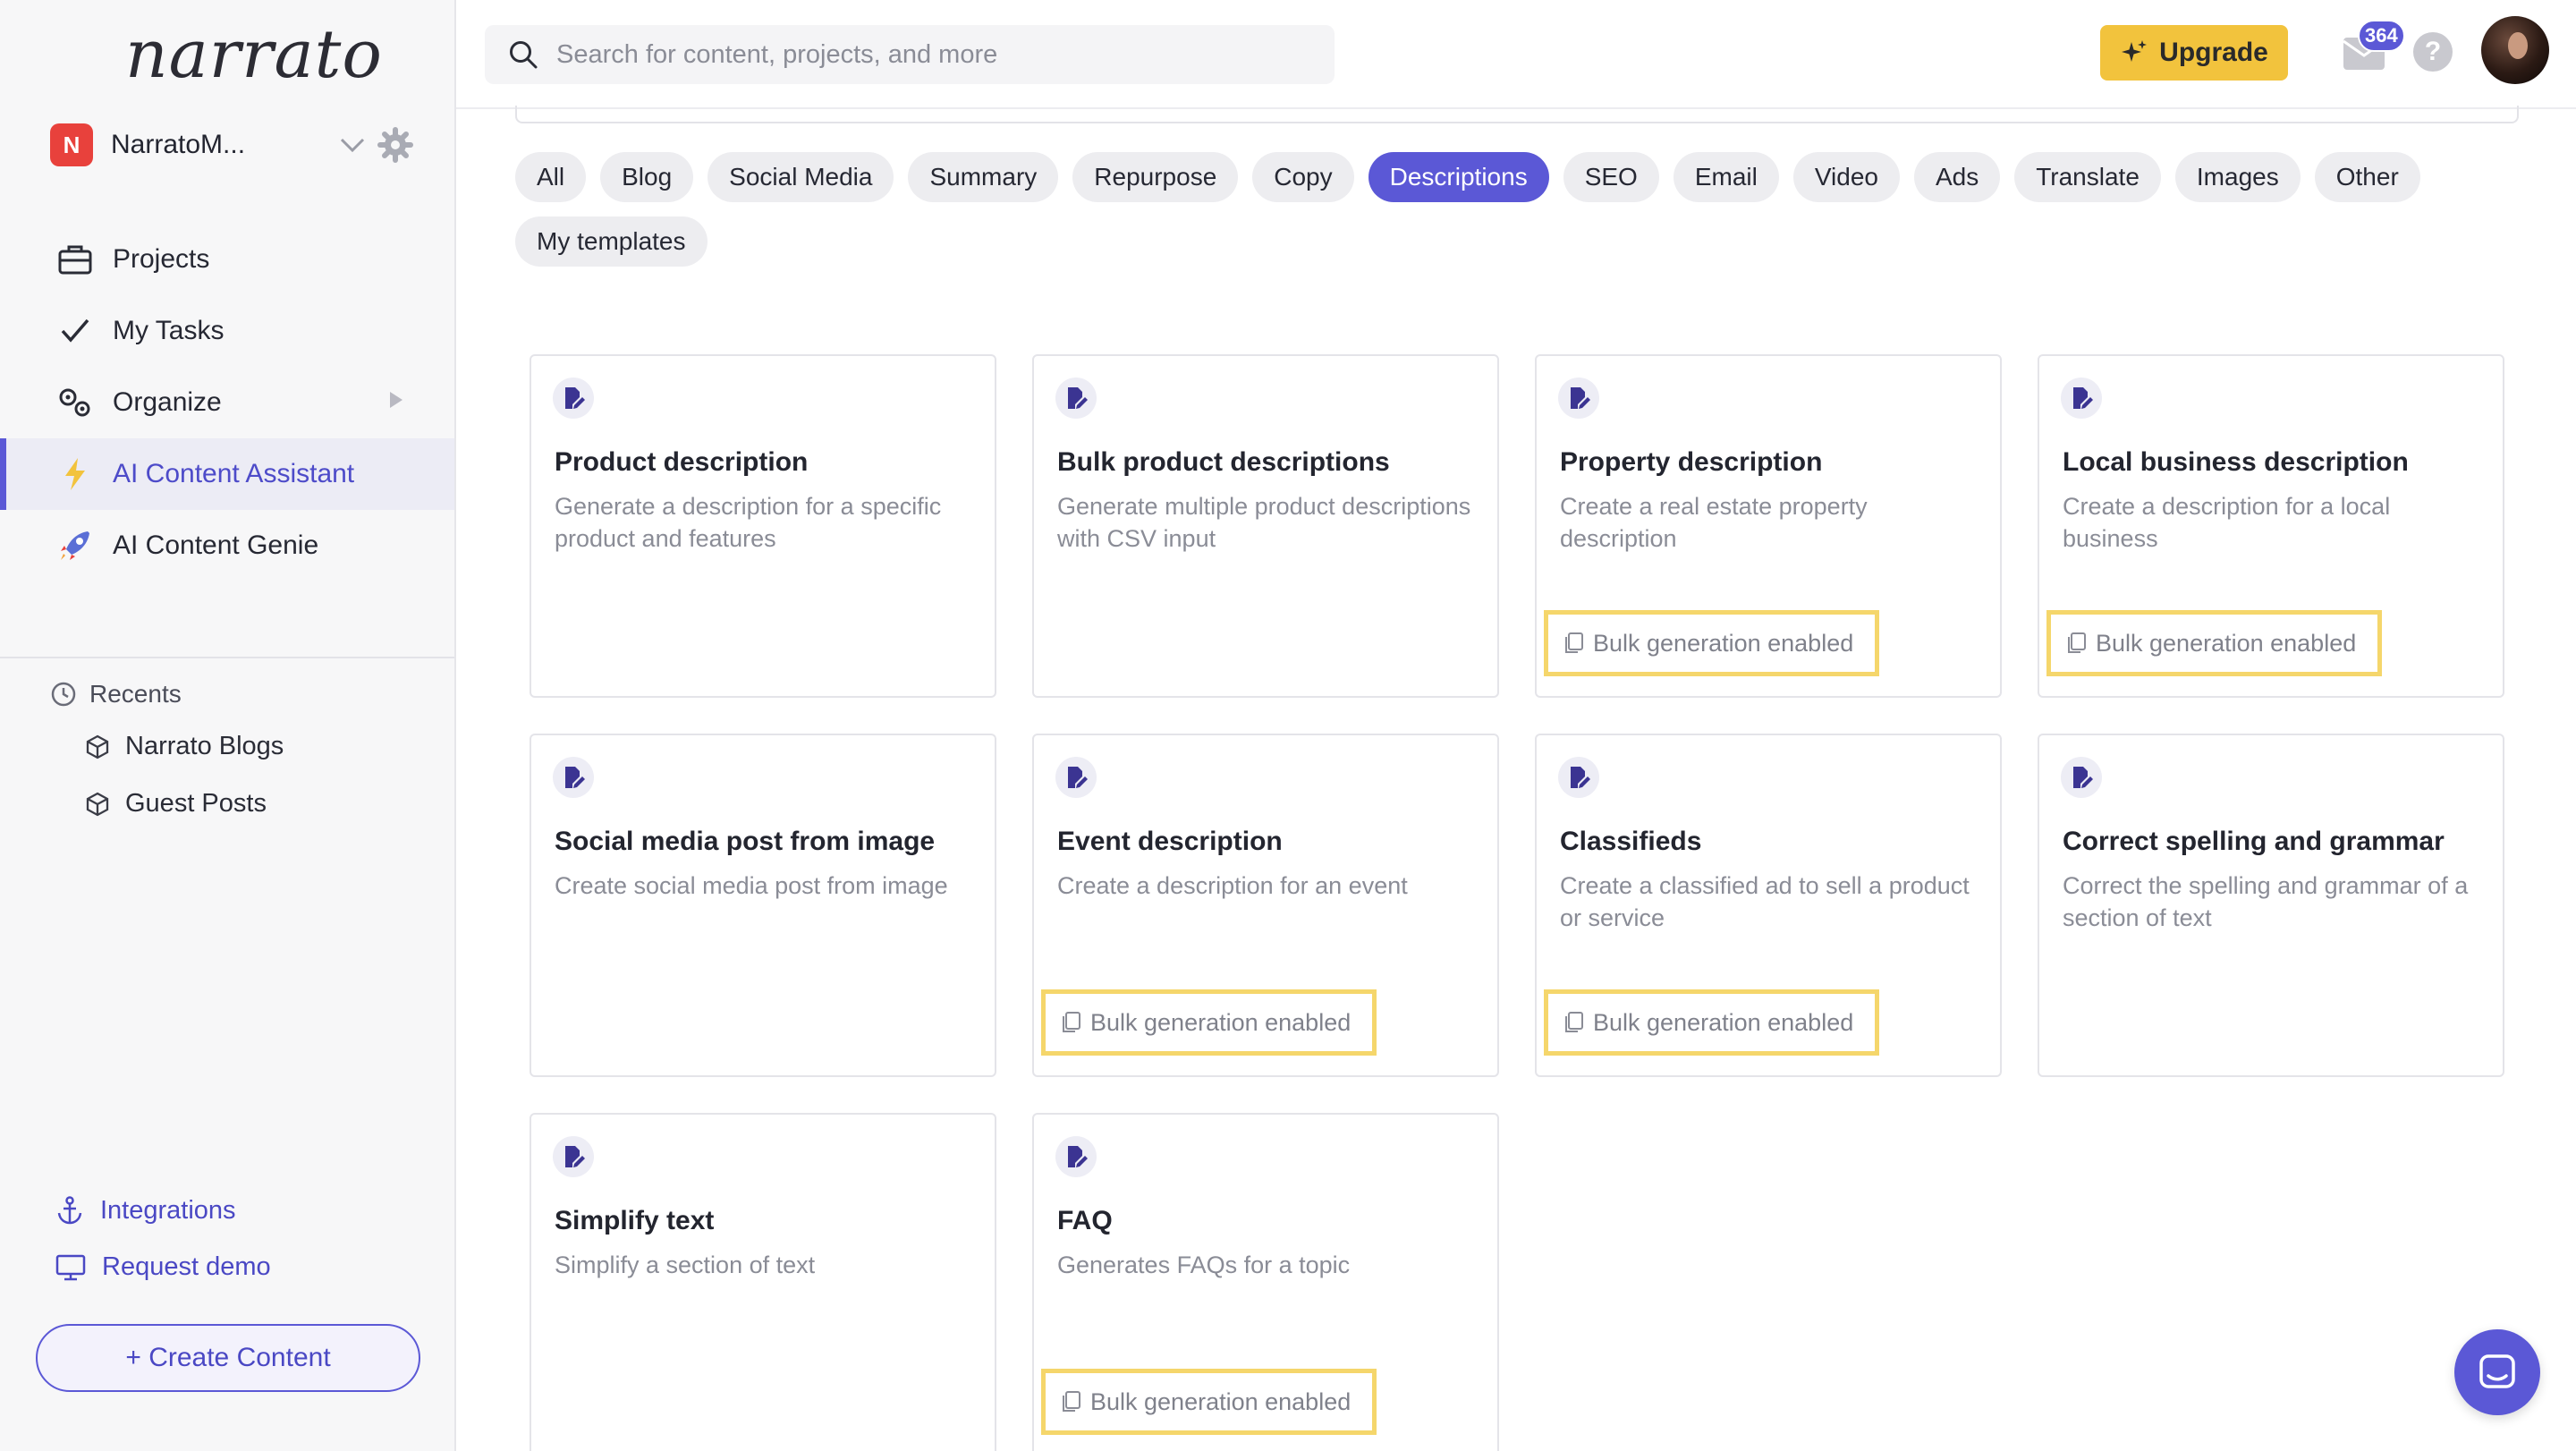  What do you see at coordinates (611, 241) in the screenshot?
I see `filter-chip-my-templates: My templates` at bounding box center [611, 241].